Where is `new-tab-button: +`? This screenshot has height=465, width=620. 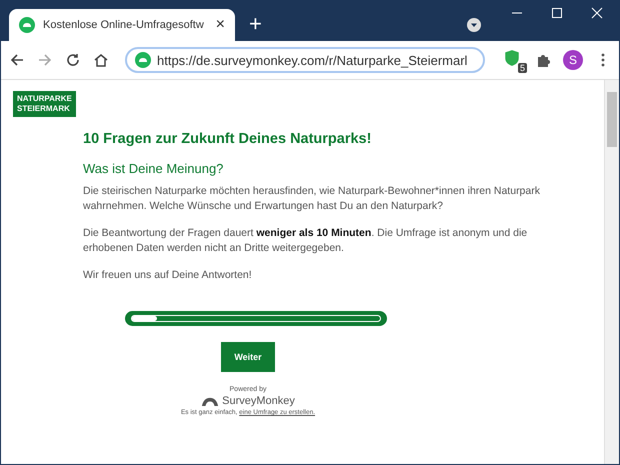 new-tab-button: + is located at coordinates (255, 24).